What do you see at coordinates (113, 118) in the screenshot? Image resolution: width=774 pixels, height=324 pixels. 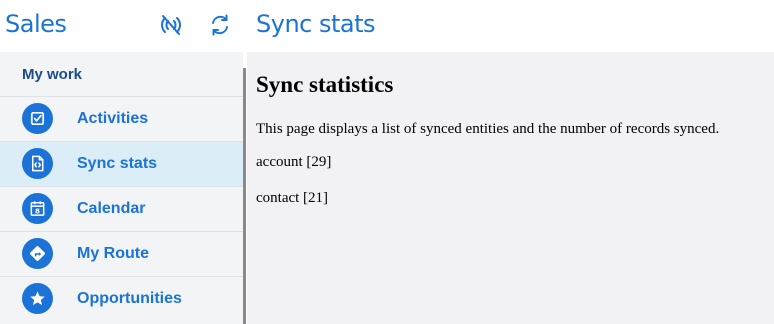 I see `sidebar-item-label: Activities` at bounding box center [113, 118].